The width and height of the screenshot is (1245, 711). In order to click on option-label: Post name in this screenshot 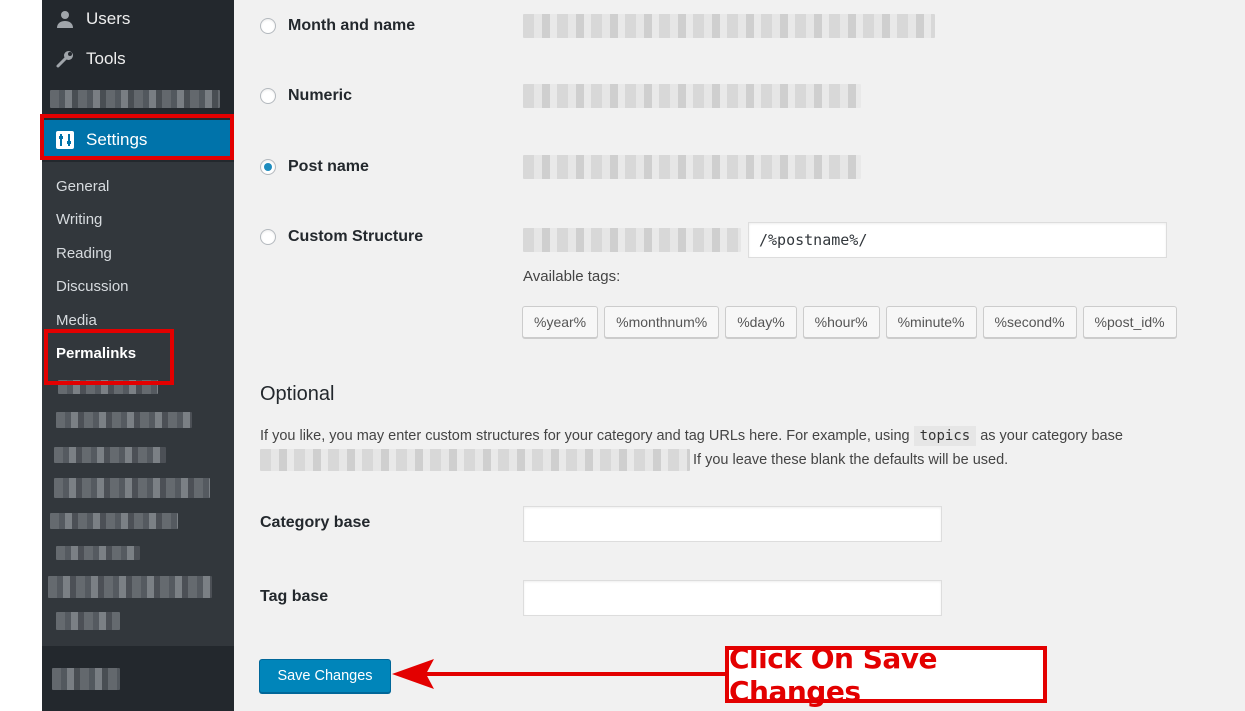, I will do `click(328, 166)`.